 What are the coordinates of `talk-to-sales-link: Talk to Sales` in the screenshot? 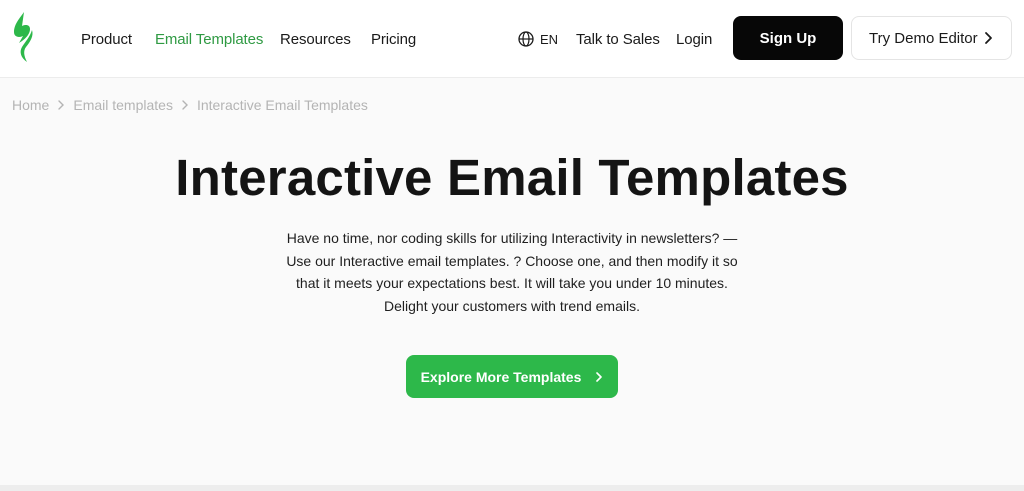 It's located at (618, 39).